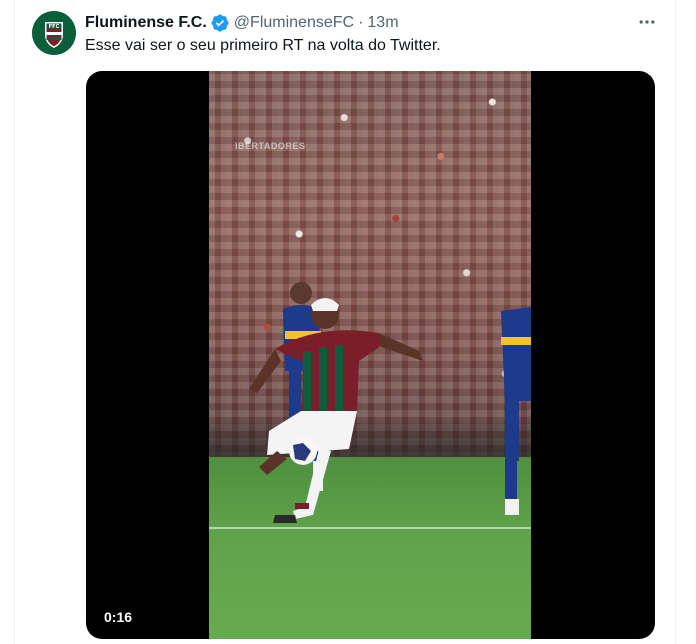 The height and width of the screenshot is (644, 696). What do you see at coordinates (220, 23) in the screenshot?
I see `verified-badge-icon` at bounding box center [220, 23].